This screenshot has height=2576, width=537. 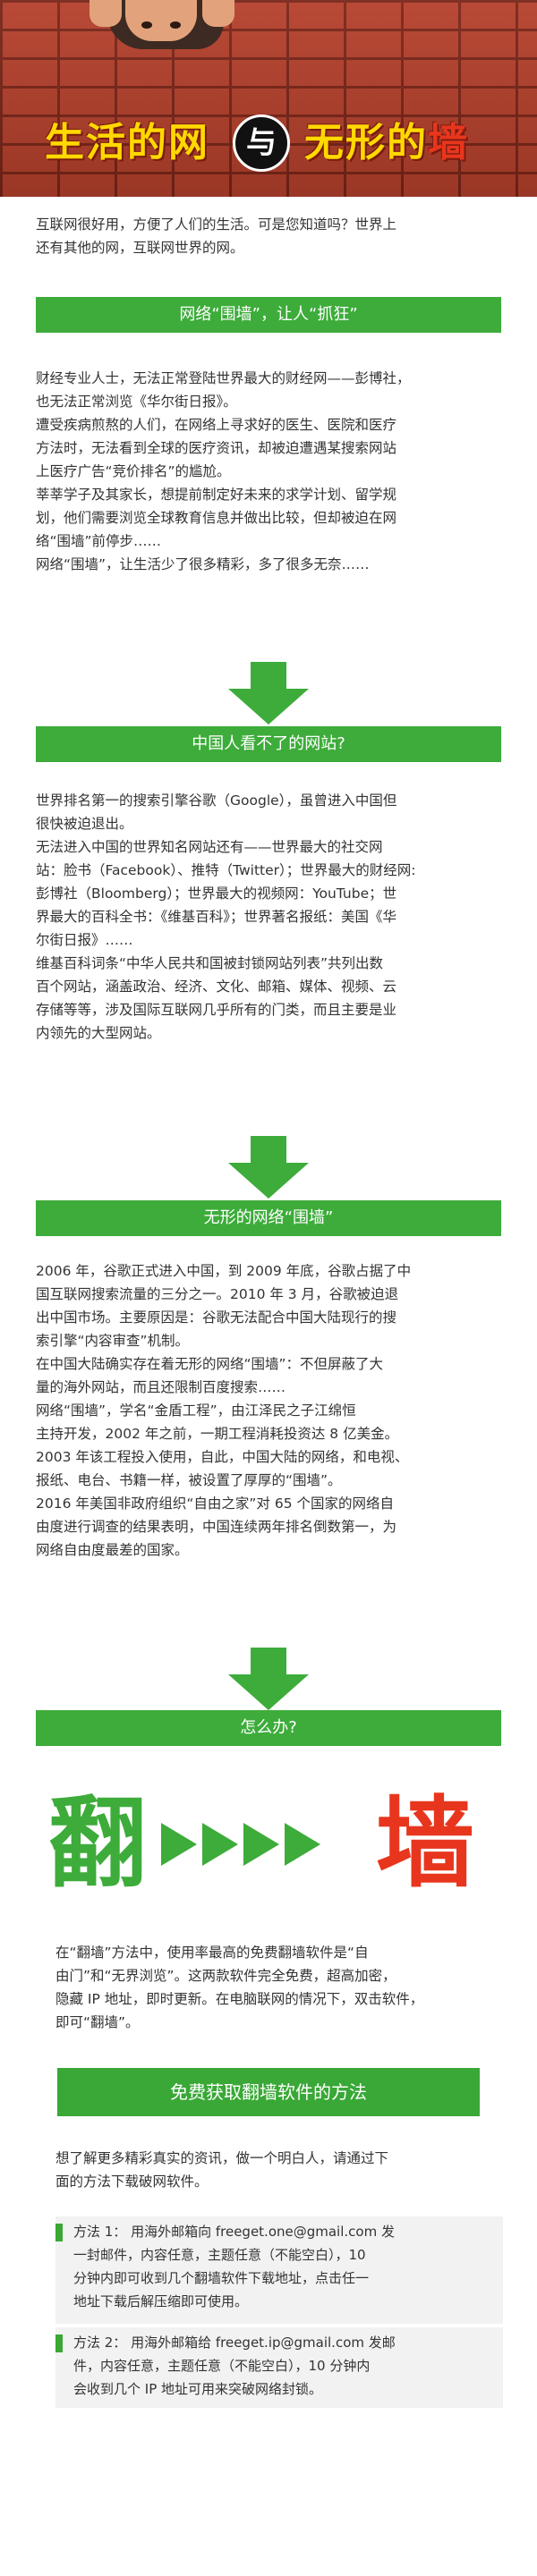 I want to click on fan-character: 翻, so click(x=97, y=1843).